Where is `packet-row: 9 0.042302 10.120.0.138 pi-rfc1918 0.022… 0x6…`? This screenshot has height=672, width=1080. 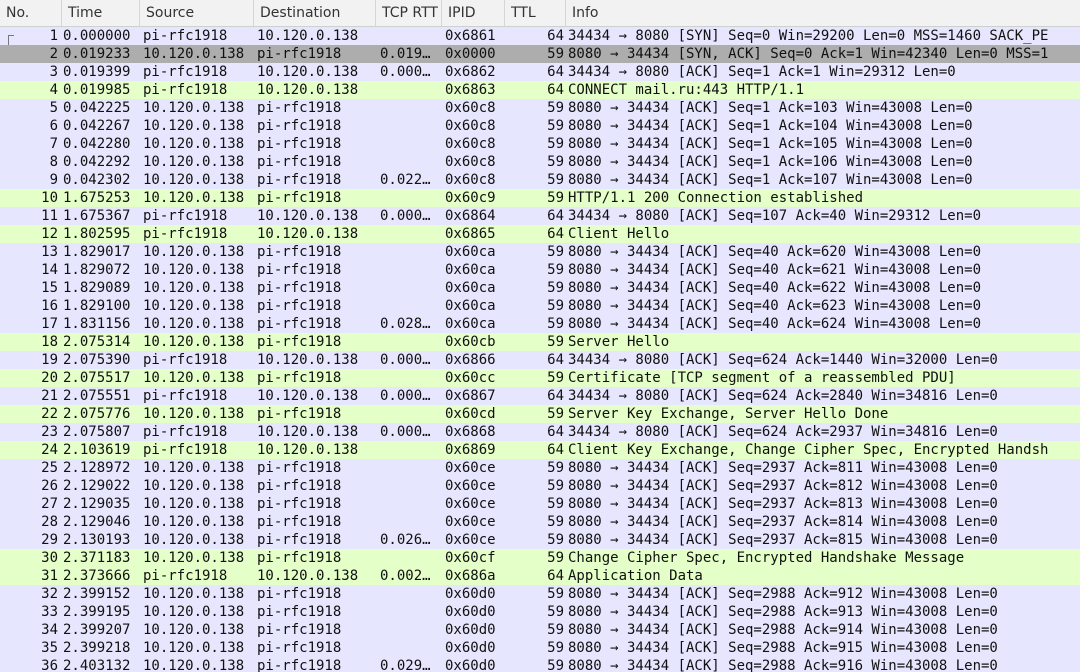
packet-row: 9 0.042302 10.120.0.138 pi-rfc1918 0.022… 0x6… is located at coordinates (540, 180).